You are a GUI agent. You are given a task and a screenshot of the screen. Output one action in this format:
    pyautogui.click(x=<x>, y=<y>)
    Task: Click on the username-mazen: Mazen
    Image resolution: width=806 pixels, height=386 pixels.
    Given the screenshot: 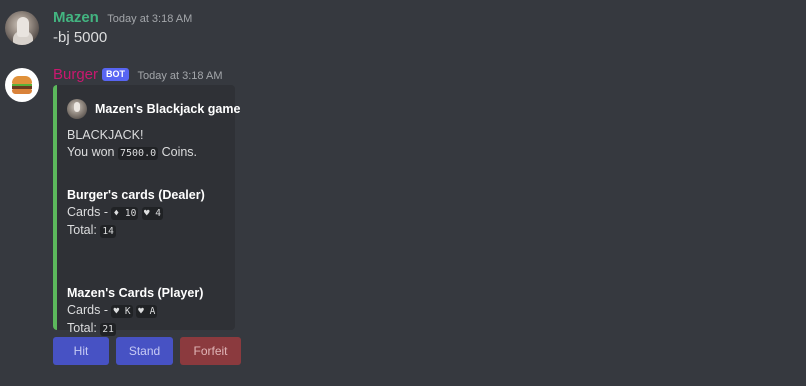 What is the action you would take?
    pyautogui.click(x=76, y=17)
    